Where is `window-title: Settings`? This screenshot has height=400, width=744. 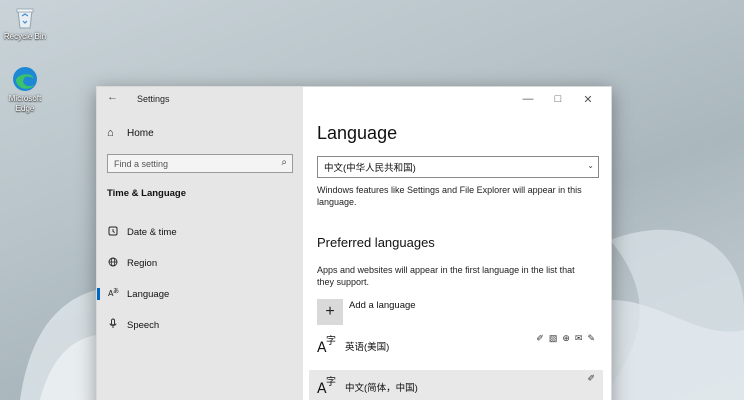 window-title: Settings is located at coordinates (153, 99).